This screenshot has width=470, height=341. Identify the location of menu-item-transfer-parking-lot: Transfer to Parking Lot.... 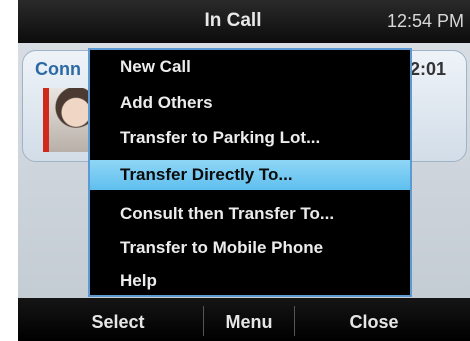
(250, 138).